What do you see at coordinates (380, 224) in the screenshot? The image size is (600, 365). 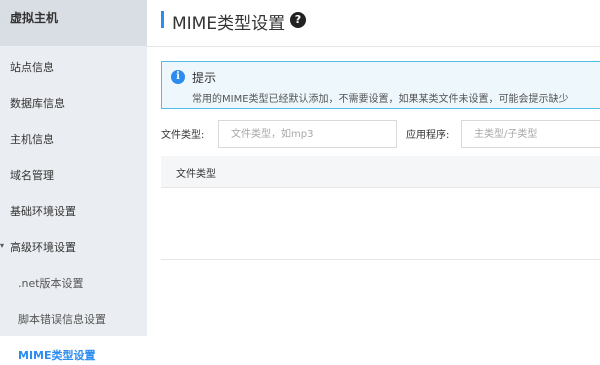 I see `table-body` at bounding box center [380, 224].